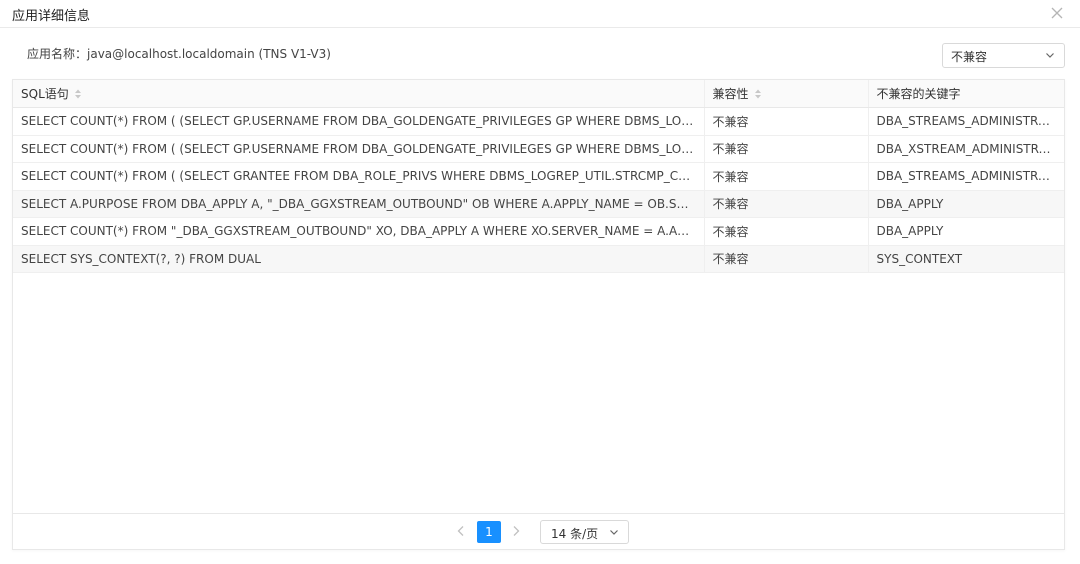  I want to click on column-header-sql: SQL语句, so click(358, 94).